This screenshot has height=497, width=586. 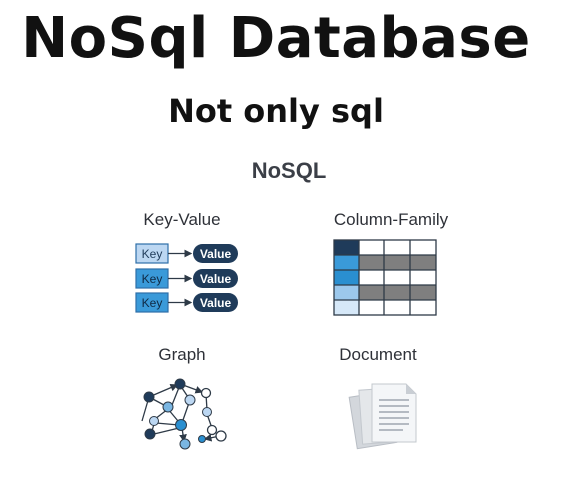 What do you see at coordinates (276, 111) in the screenshot?
I see `page-subtitle: Not only sql` at bounding box center [276, 111].